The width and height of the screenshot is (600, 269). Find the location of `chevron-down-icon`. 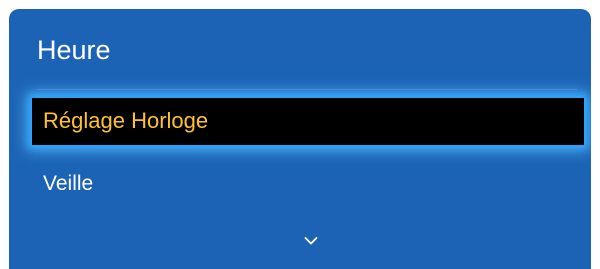

chevron-down-icon is located at coordinates (311, 241).